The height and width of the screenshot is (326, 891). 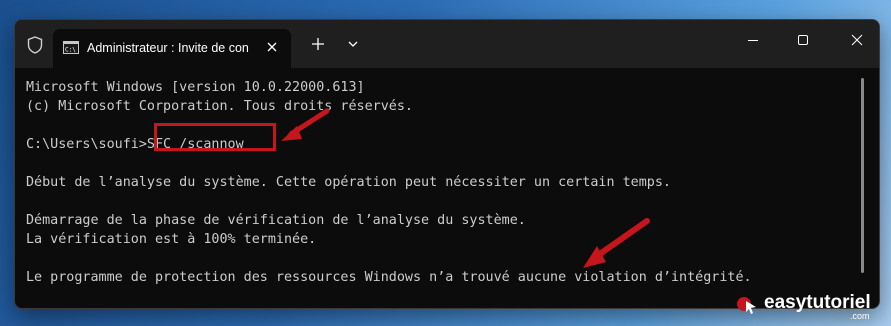 I want to click on close-icon, so click(x=857, y=40).